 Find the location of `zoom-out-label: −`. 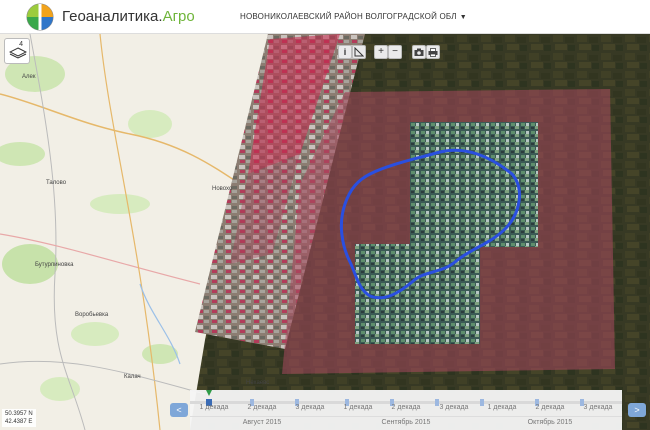

zoom-out-label: − is located at coordinates (395, 51).